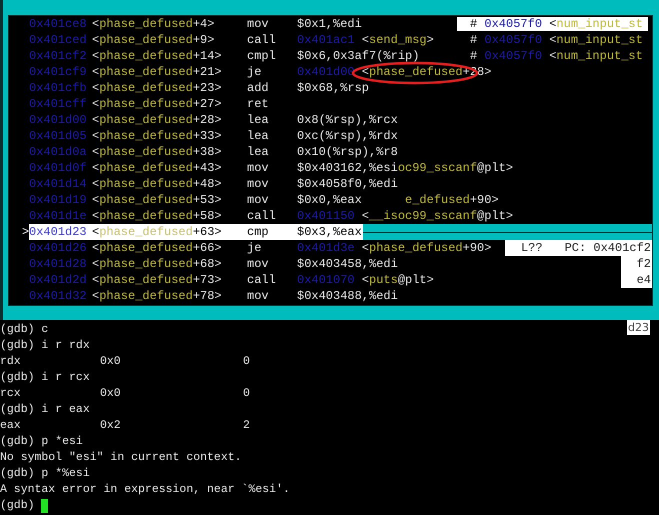 The width and height of the screenshot is (659, 515). Describe the element at coordinates (157, 88) in the screenshot. I see `symbol-offset: <phase_defused+23>` at that location.